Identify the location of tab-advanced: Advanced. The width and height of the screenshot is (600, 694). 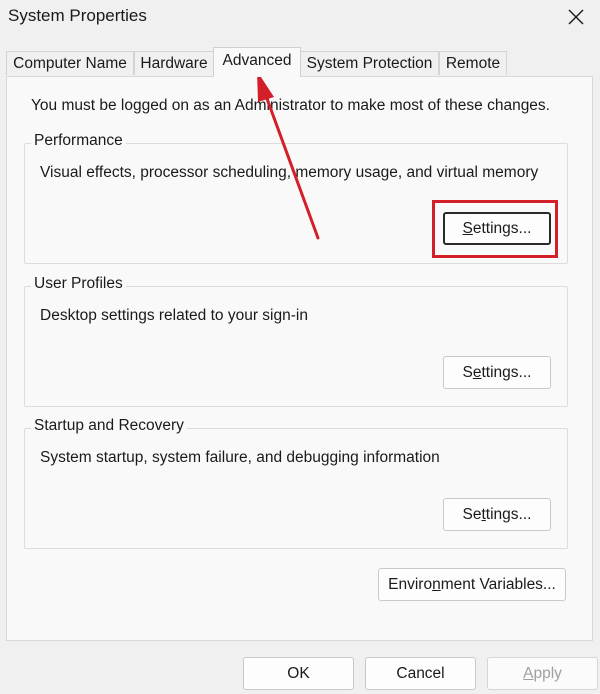
(257, 62).